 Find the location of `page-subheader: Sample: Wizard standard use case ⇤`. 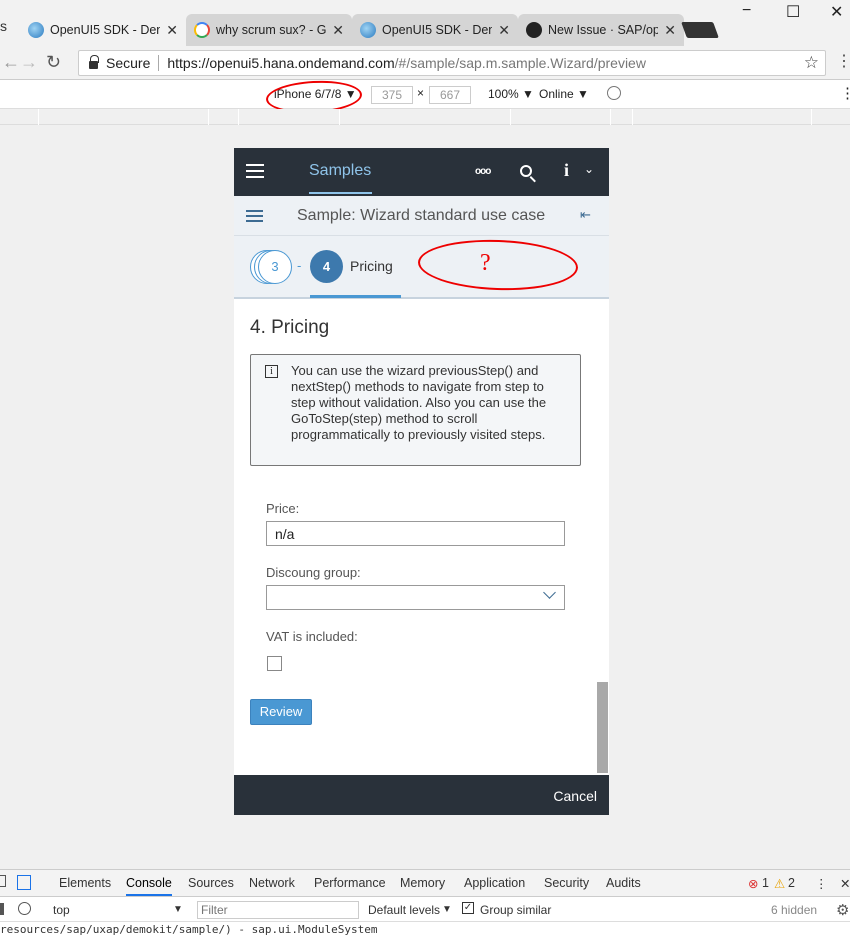

page-subheader: Sample: Wizard standard use case ⇤ is located at coordinates (421, 216).